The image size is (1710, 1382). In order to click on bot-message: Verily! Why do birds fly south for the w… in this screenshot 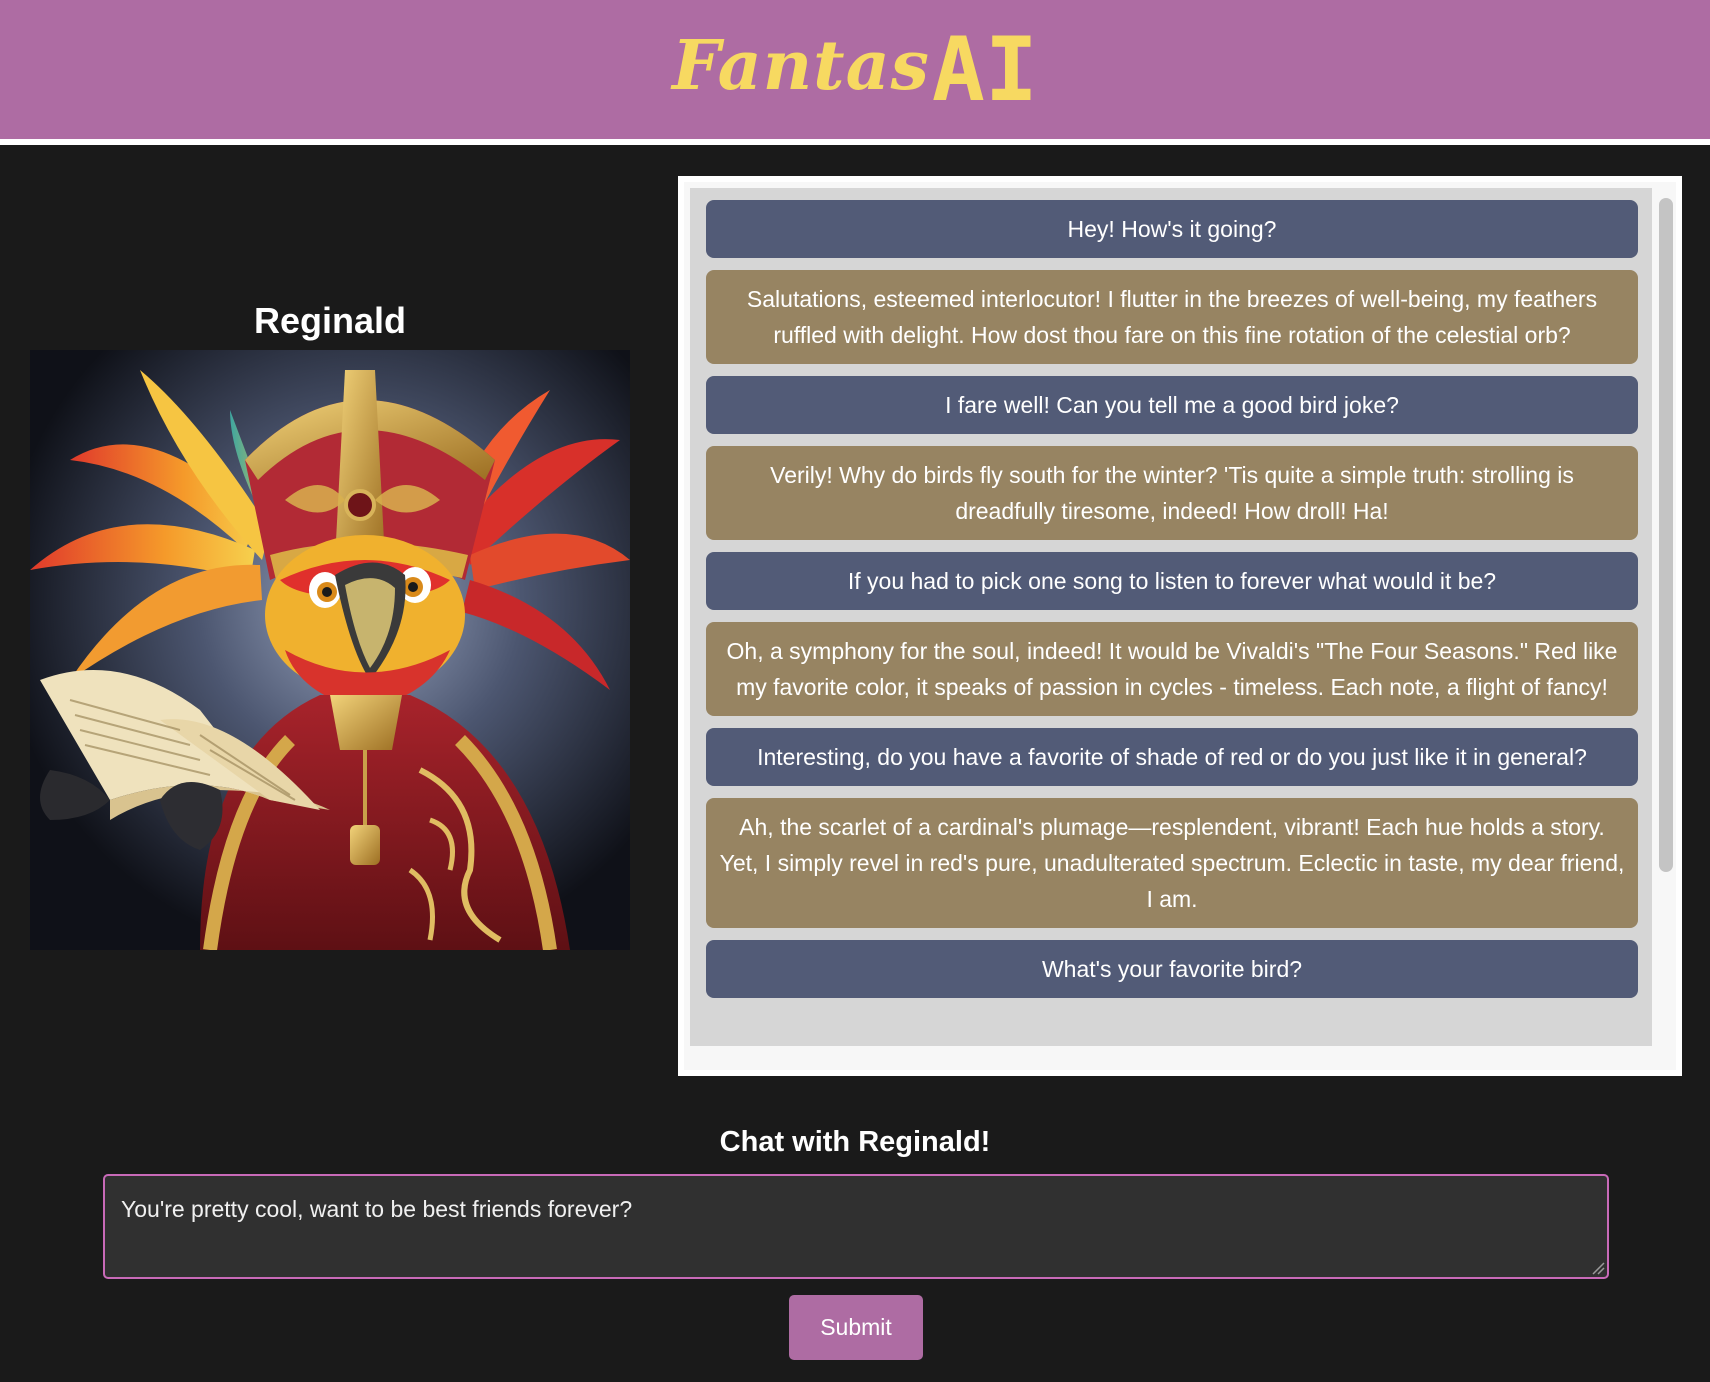, I will do `click(1172, 493)`.